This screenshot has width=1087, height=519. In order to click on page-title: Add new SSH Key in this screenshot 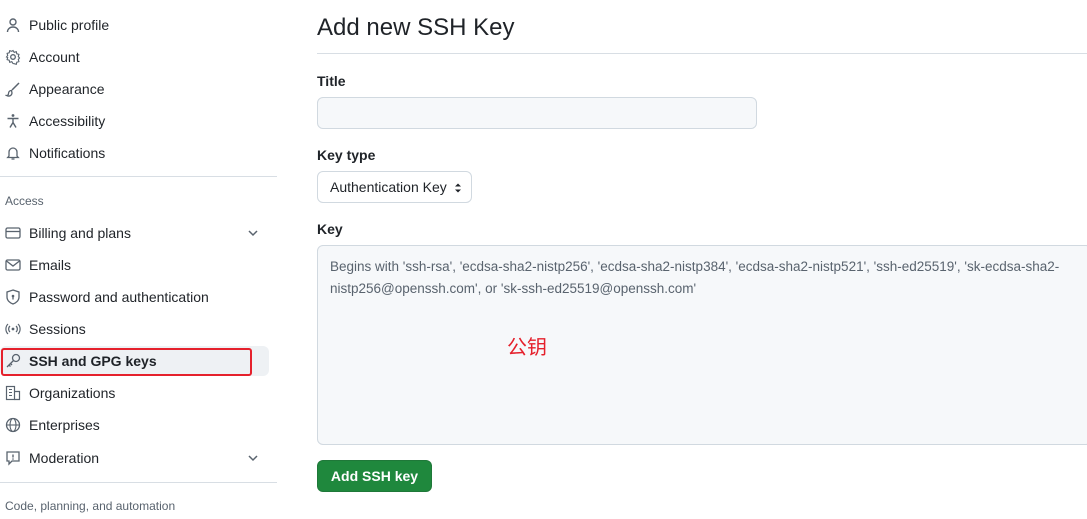, I will do `click(416, 27)`.